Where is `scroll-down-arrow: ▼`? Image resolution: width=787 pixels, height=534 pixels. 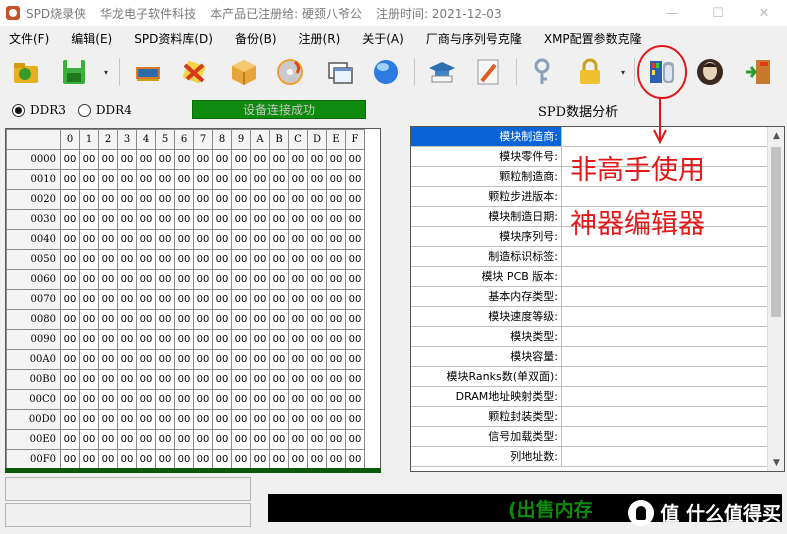
scroll-down-arrow: ▼ is located at coordinates (776, 462).